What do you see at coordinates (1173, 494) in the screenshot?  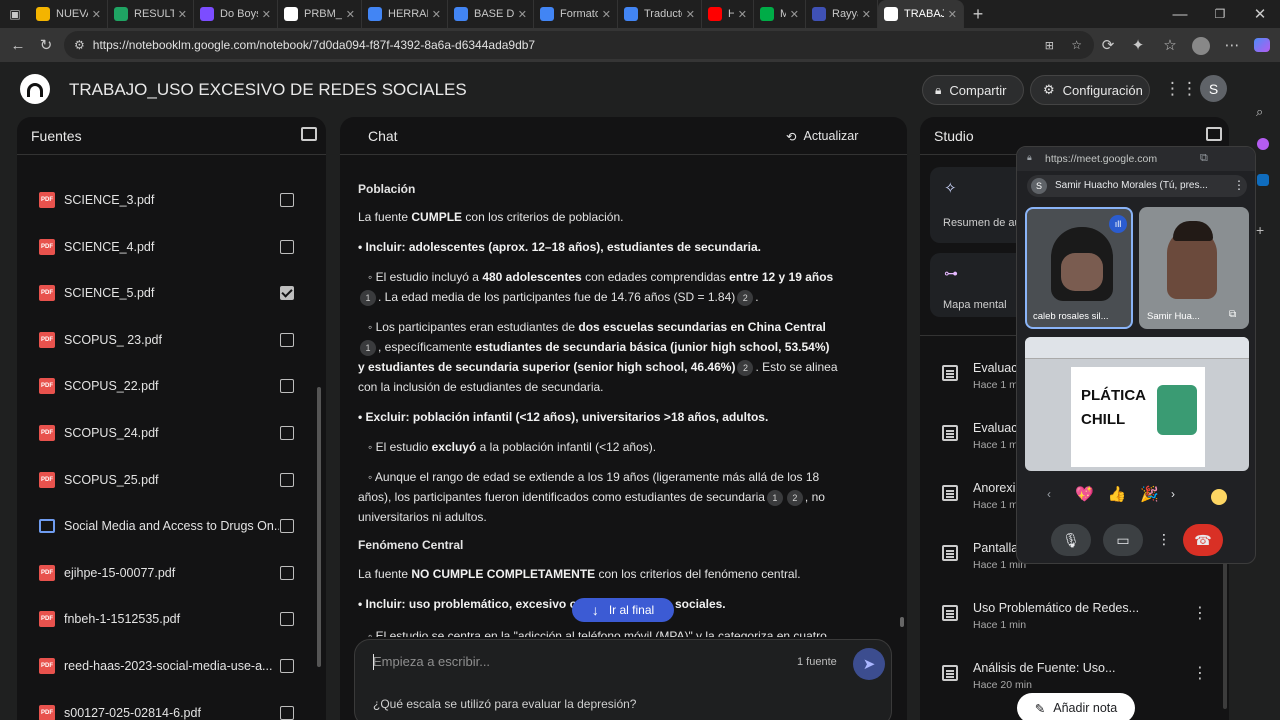 I see `next-reaction-icon: ›` at bounding box center [1173, 494].